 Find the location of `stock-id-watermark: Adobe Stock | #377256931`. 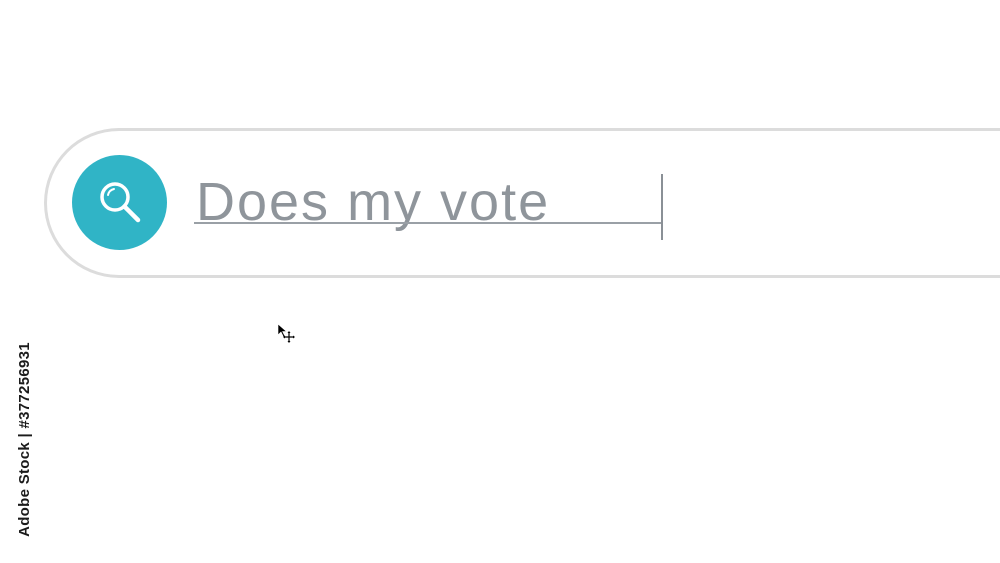

stock-id-watermark: Adobe Stock | #377256931 is located at coordinates (24, 439).